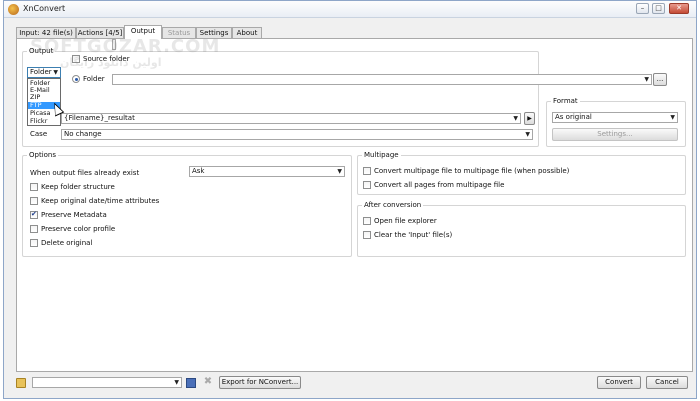  I want to click on preserve-color-profile-checkbox, so click(34, 229).